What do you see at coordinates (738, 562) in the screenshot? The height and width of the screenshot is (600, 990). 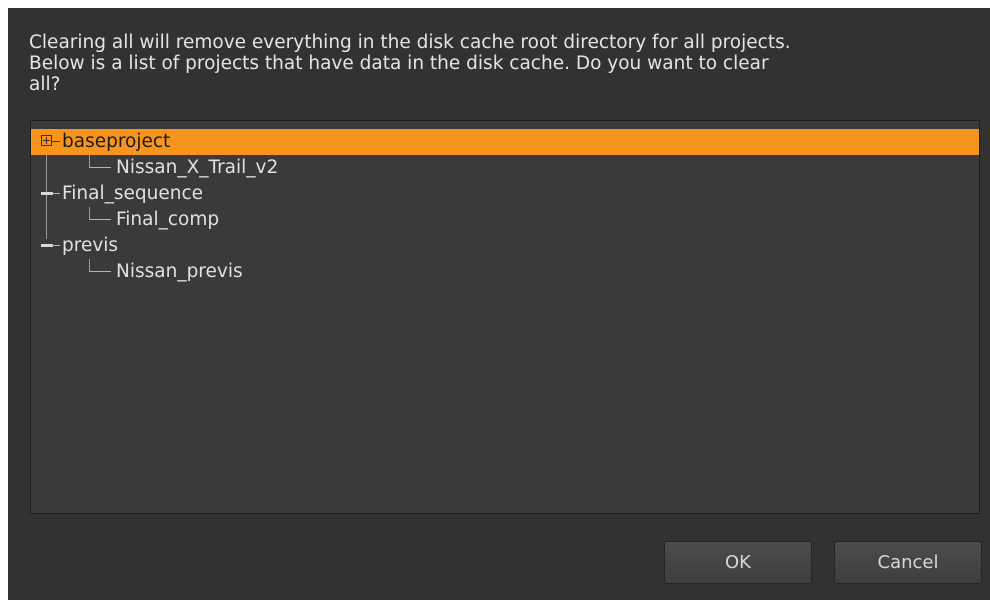 I see `ok-button: OK` at bounding box center [738, 562].